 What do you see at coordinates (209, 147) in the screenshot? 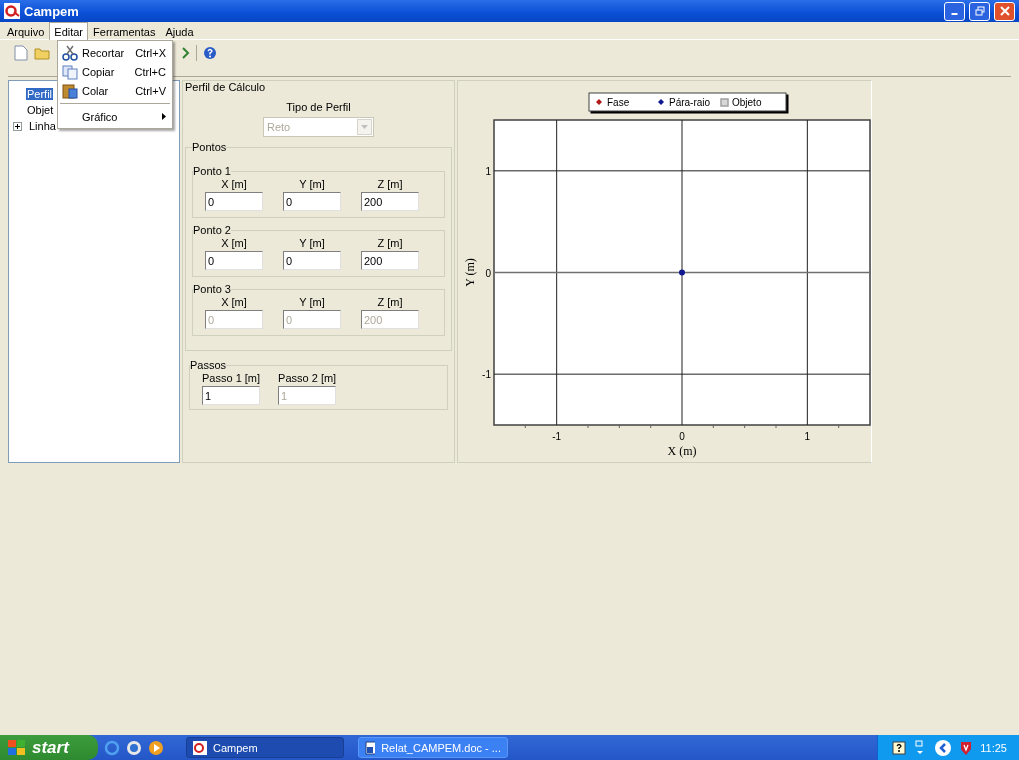
I see `group-title: Pontos` at bounding box center [209, 147].